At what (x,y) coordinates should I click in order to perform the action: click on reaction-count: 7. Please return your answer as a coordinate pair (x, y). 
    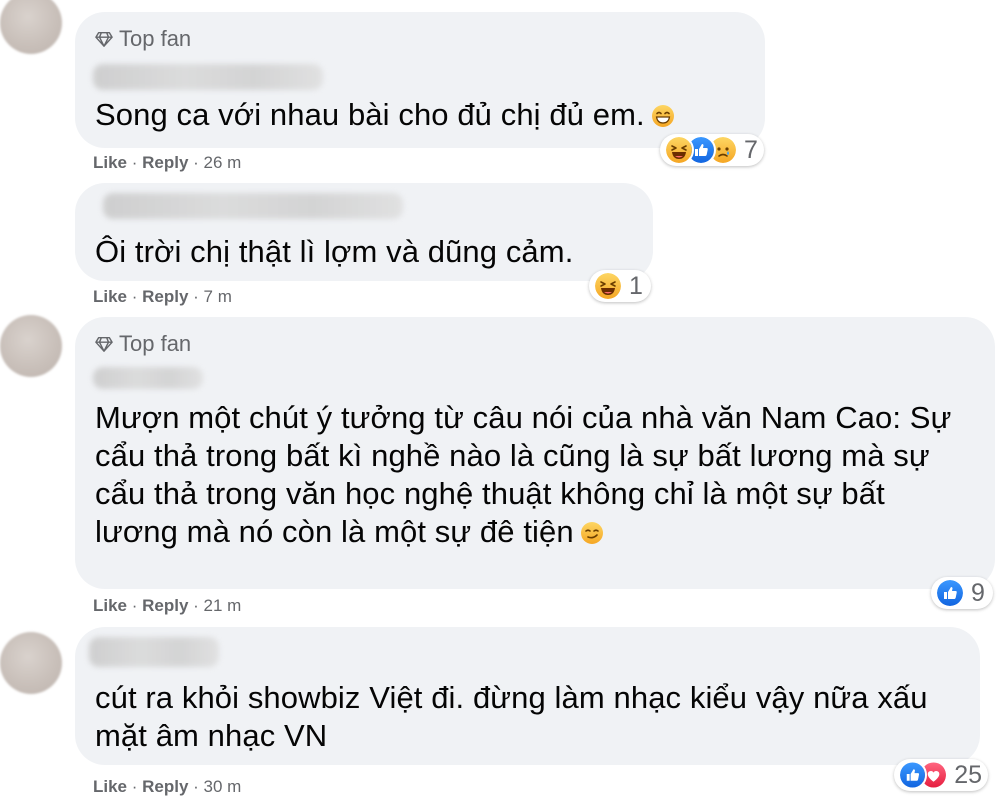
    Looking at the image, I should click on (751, 150).